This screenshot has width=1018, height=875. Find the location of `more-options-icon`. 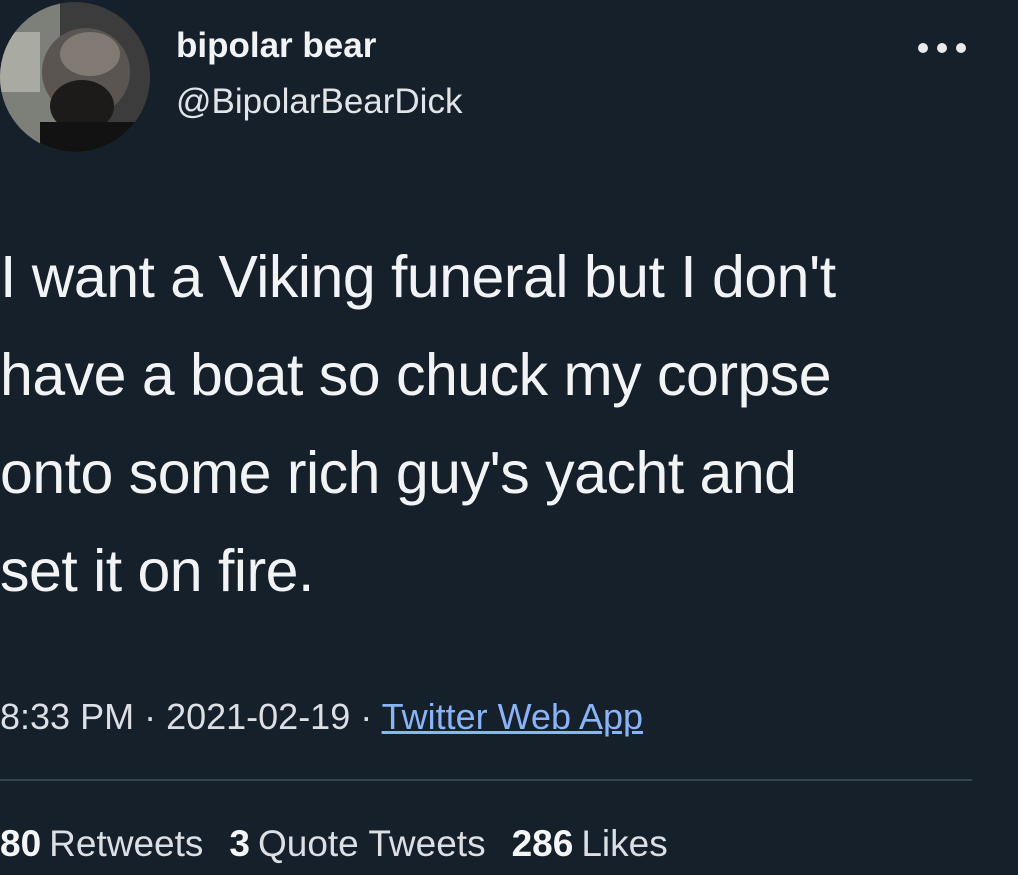

more-options-icon is located at coordinates (942, 48).